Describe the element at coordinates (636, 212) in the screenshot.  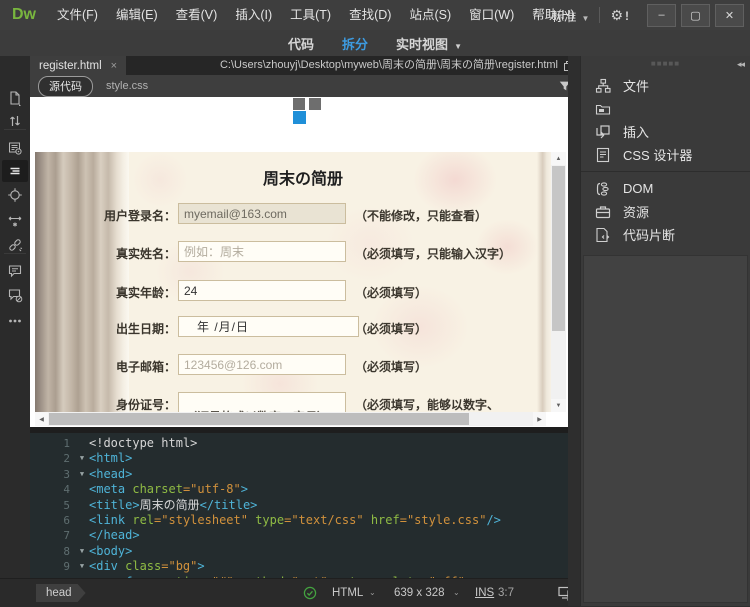
I see `panel-label: 资源` at that location.